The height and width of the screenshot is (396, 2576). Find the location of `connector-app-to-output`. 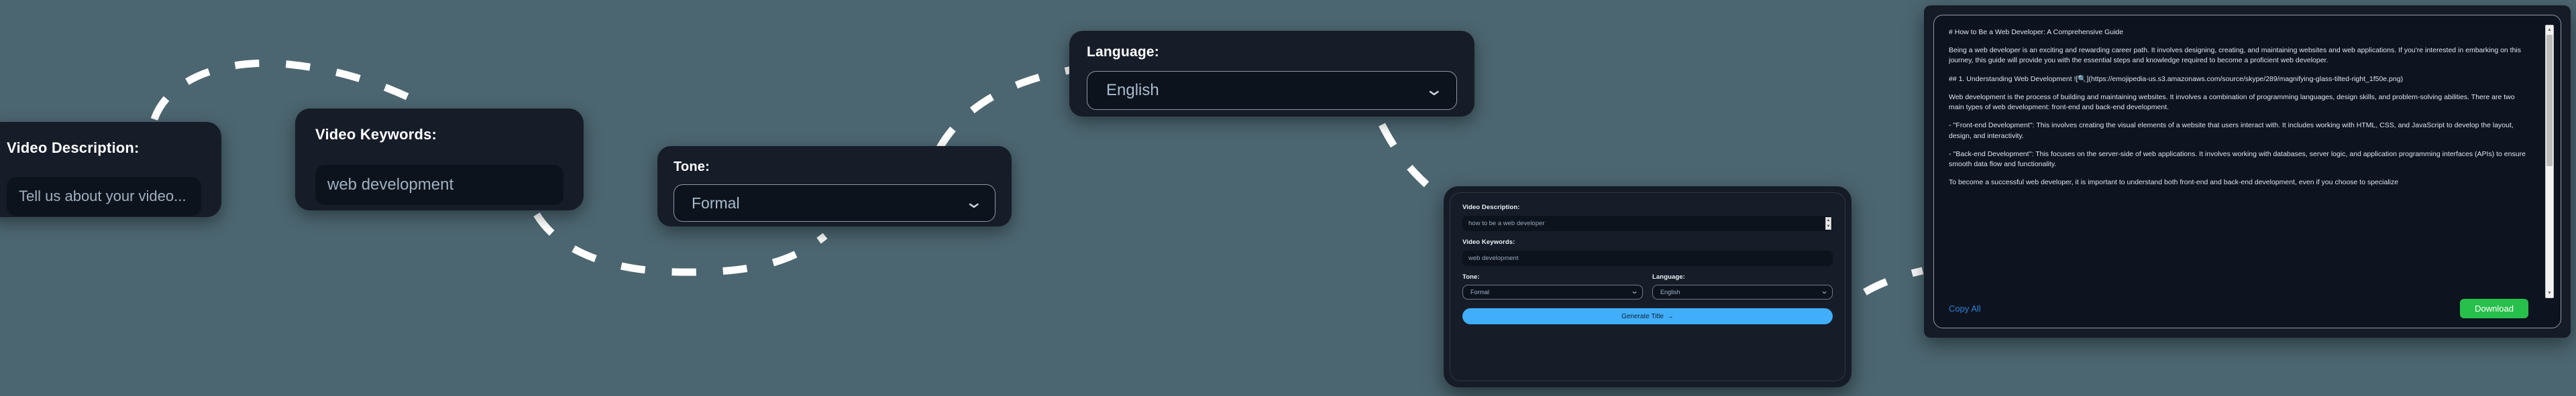

connector-app-to-output is located at coordinates (1893, 281).